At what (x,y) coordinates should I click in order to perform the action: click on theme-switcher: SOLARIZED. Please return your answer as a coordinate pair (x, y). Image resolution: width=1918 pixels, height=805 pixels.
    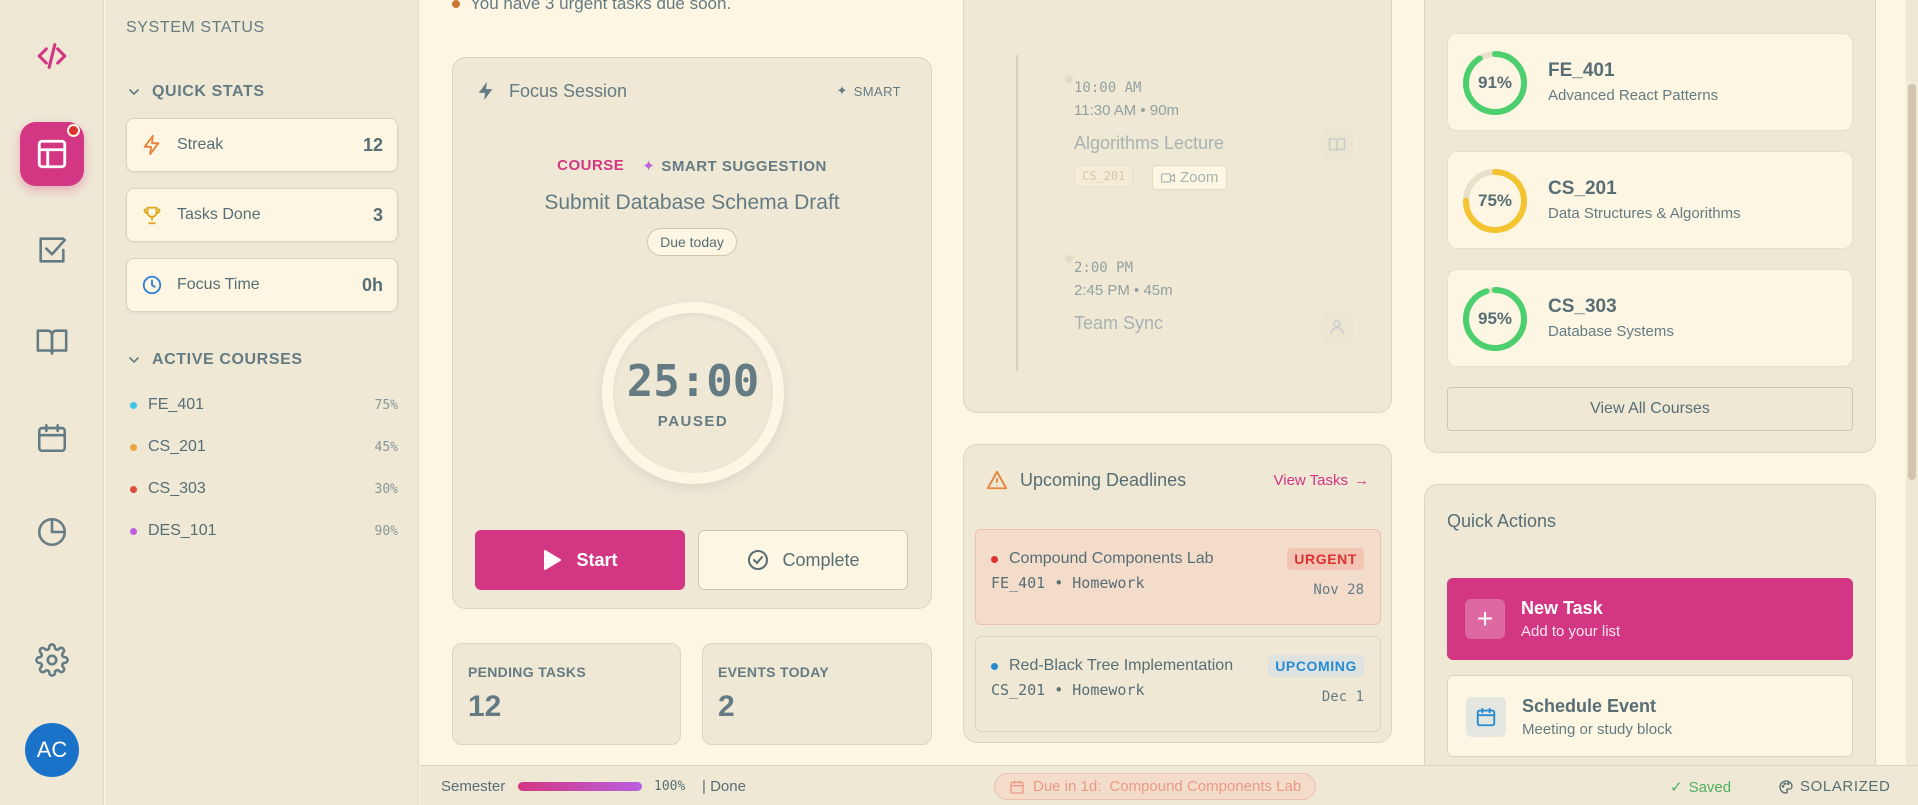
    Looking at the image, I should click on (1834, 786).